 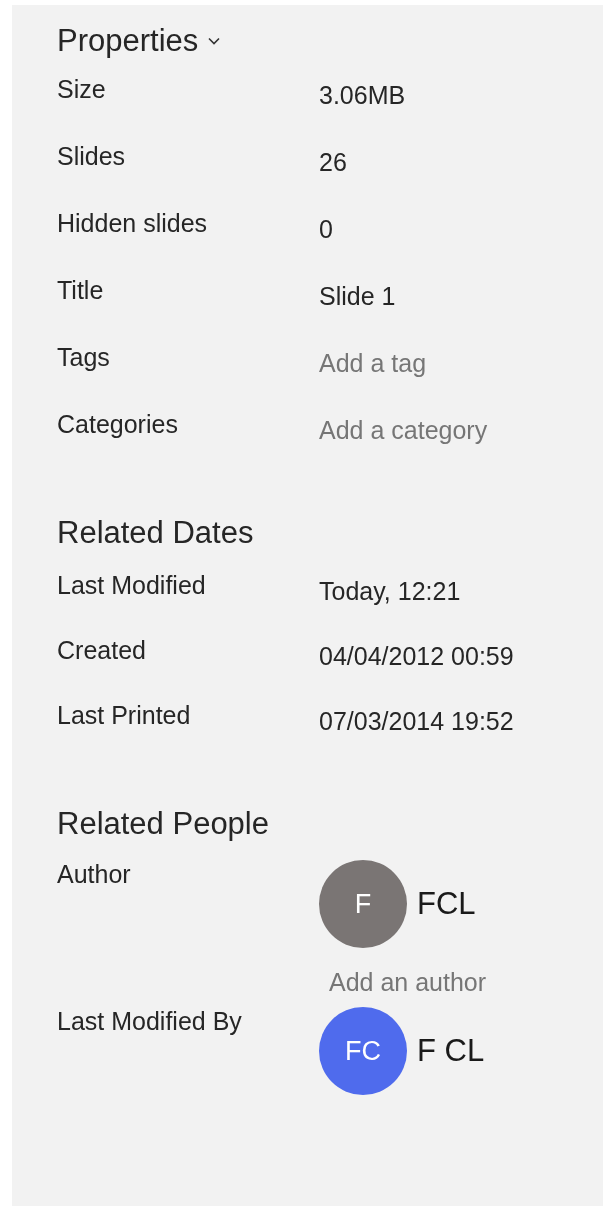 What do you see at coordinates (451, 1051) in the screenshot?
I see `person-name: F CL` at bounding box center [451, 1051].